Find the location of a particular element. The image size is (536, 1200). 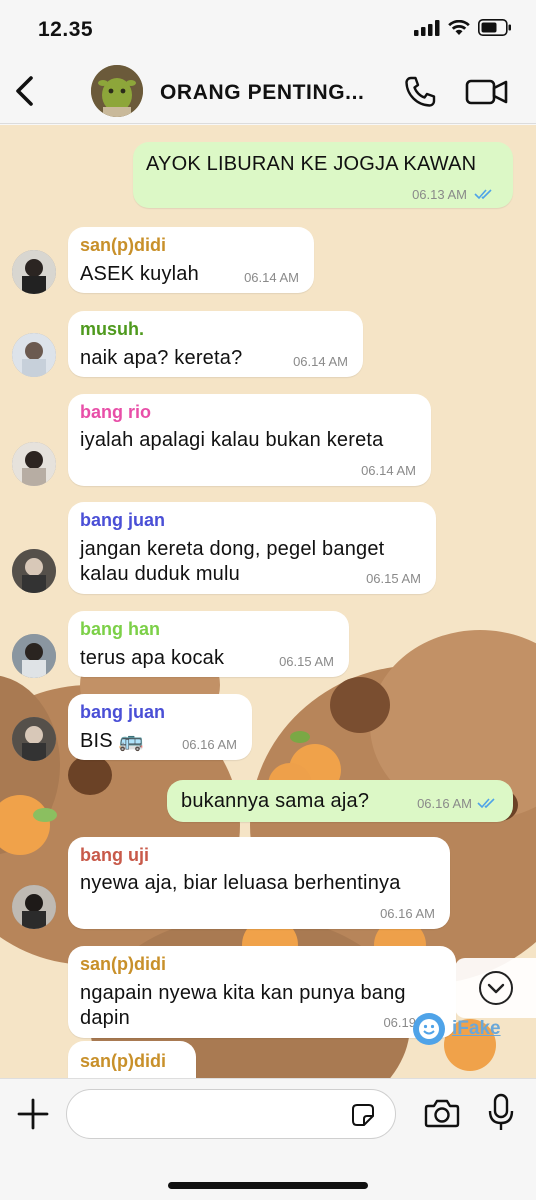

microphone-icon is located at coordinates (501, 1111).